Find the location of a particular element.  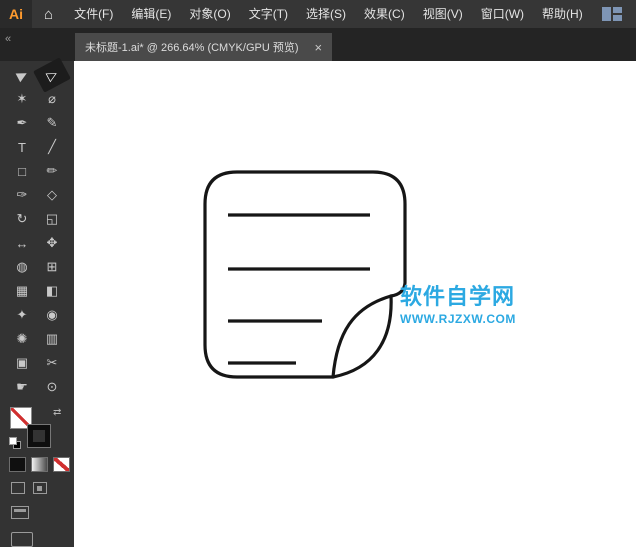

screen-mode-button is located at coordinates (20, 512).